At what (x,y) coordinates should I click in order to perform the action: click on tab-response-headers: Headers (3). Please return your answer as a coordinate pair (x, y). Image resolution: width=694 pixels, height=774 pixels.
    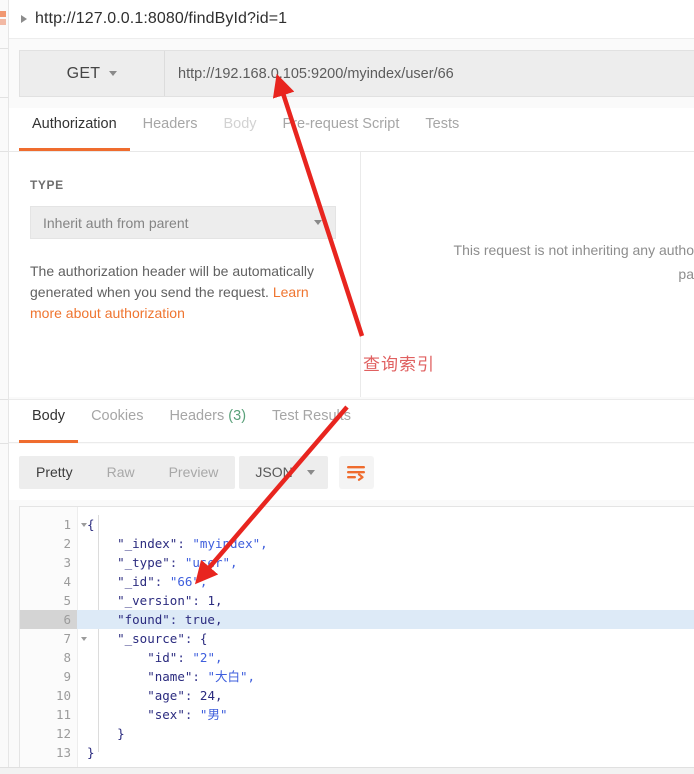
    Looking at the image, I should click on (207, 421).